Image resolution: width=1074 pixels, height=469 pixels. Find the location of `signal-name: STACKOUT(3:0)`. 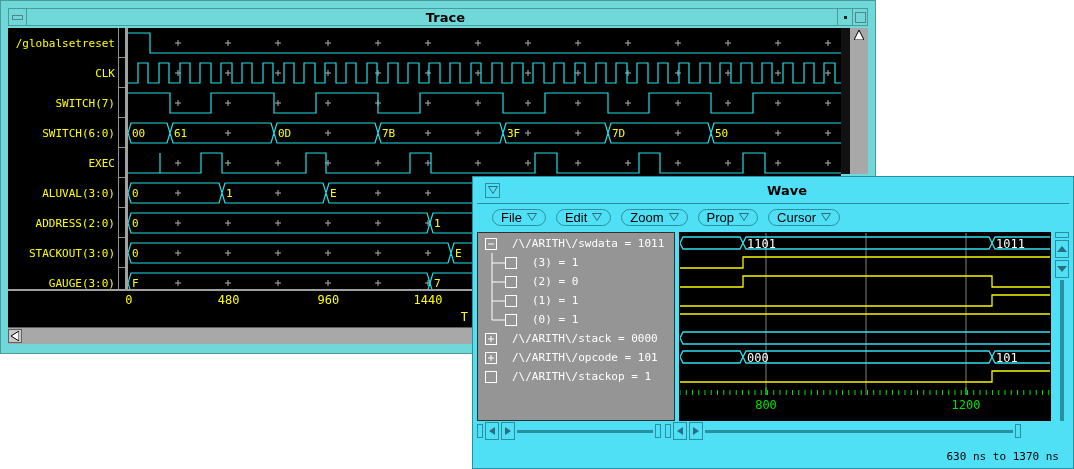

signal-name: STACKOUT(3:0) is located at coordinates (71, 253).